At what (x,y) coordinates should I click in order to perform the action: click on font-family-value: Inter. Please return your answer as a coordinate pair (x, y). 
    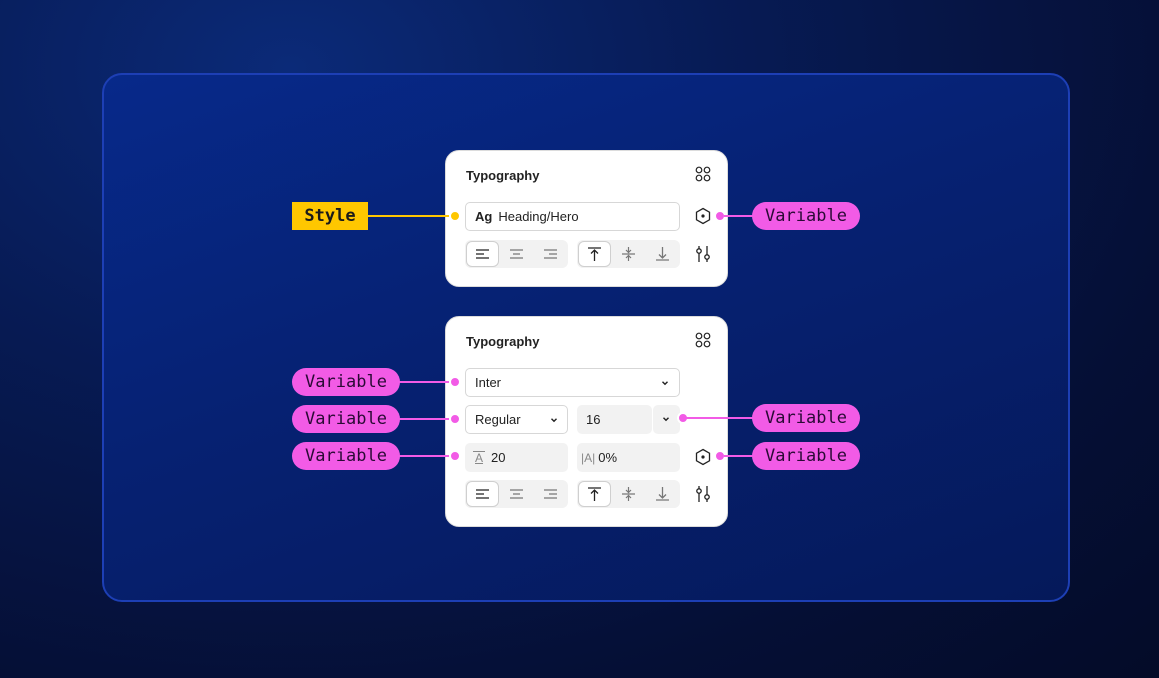
    Looking at the image, I should click on (488, 382).